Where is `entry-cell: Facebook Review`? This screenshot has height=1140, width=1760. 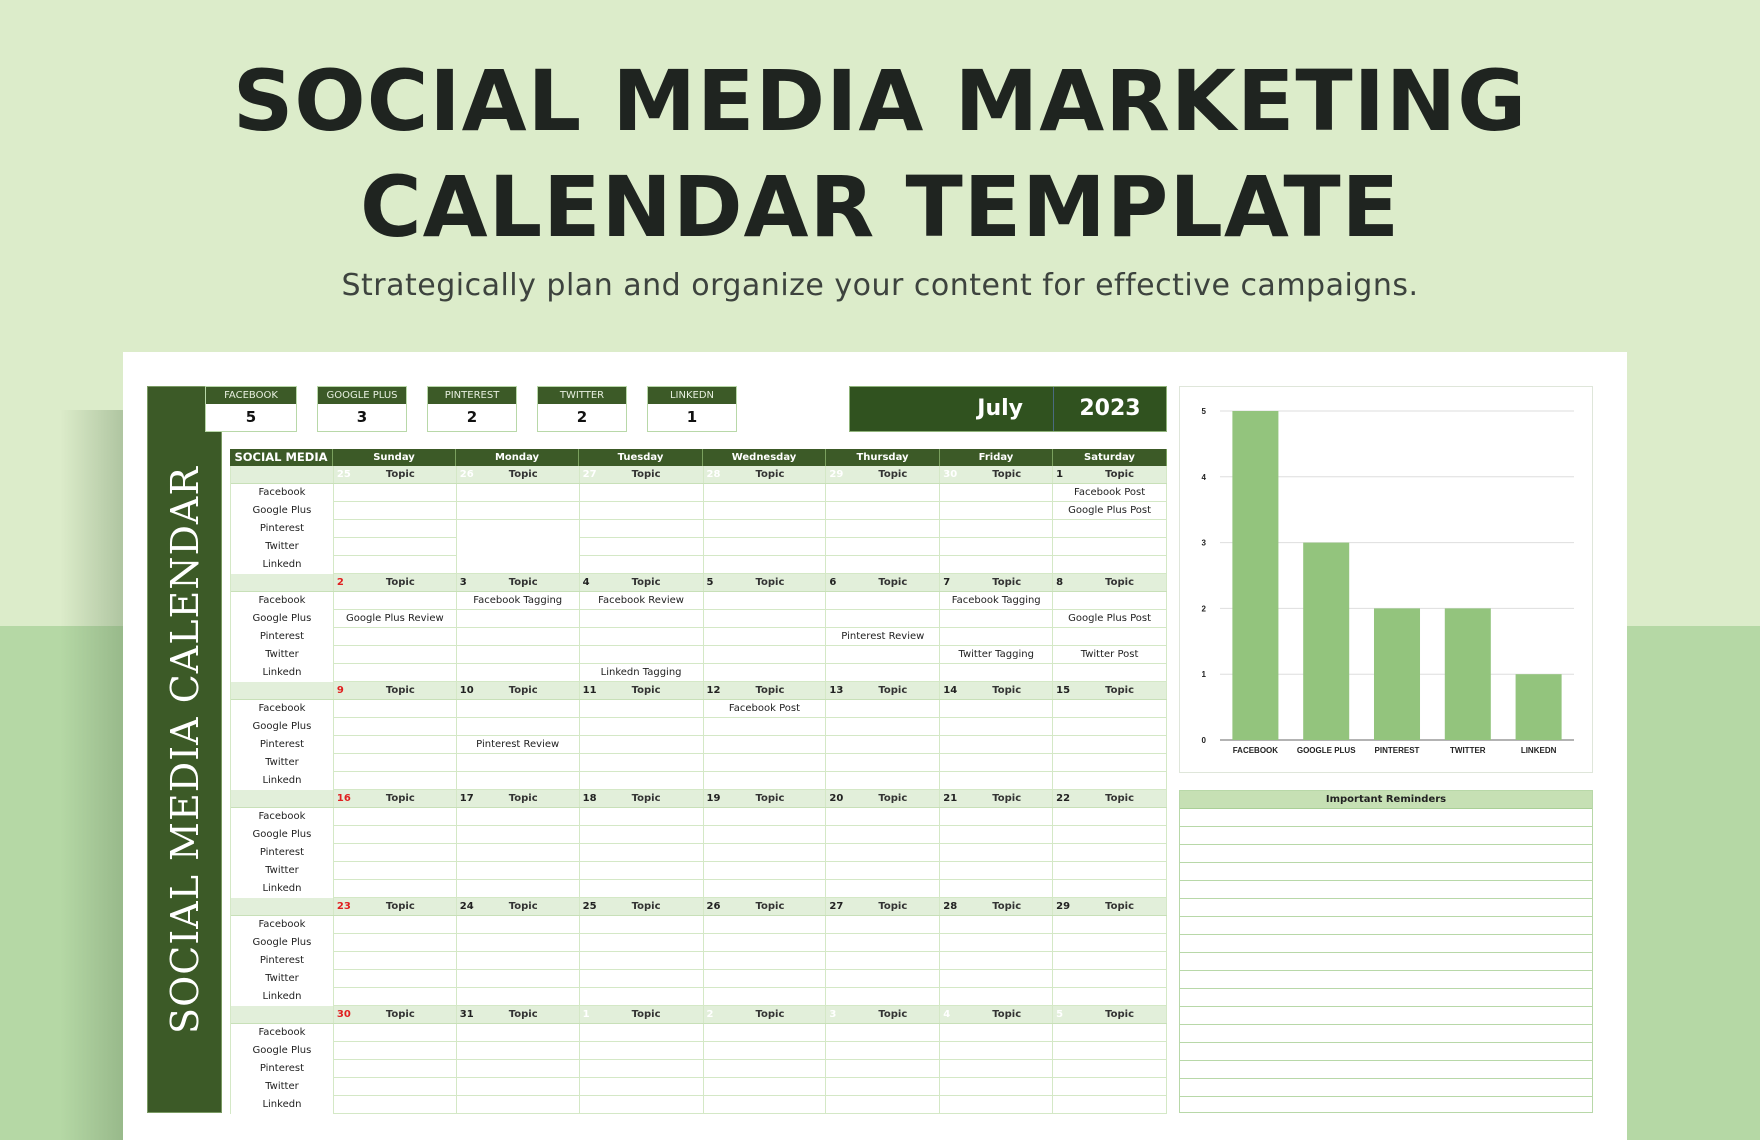
entry-cell: Facebook Review is located at coordinates (641, 601).